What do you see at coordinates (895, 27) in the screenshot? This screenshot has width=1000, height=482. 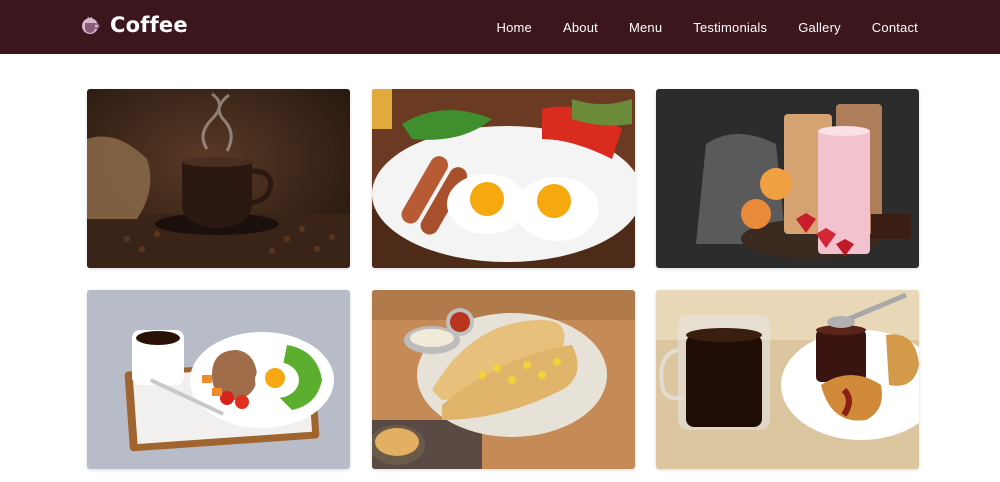 I see `nav-contact: Contact` at bounding box center [895, 27].